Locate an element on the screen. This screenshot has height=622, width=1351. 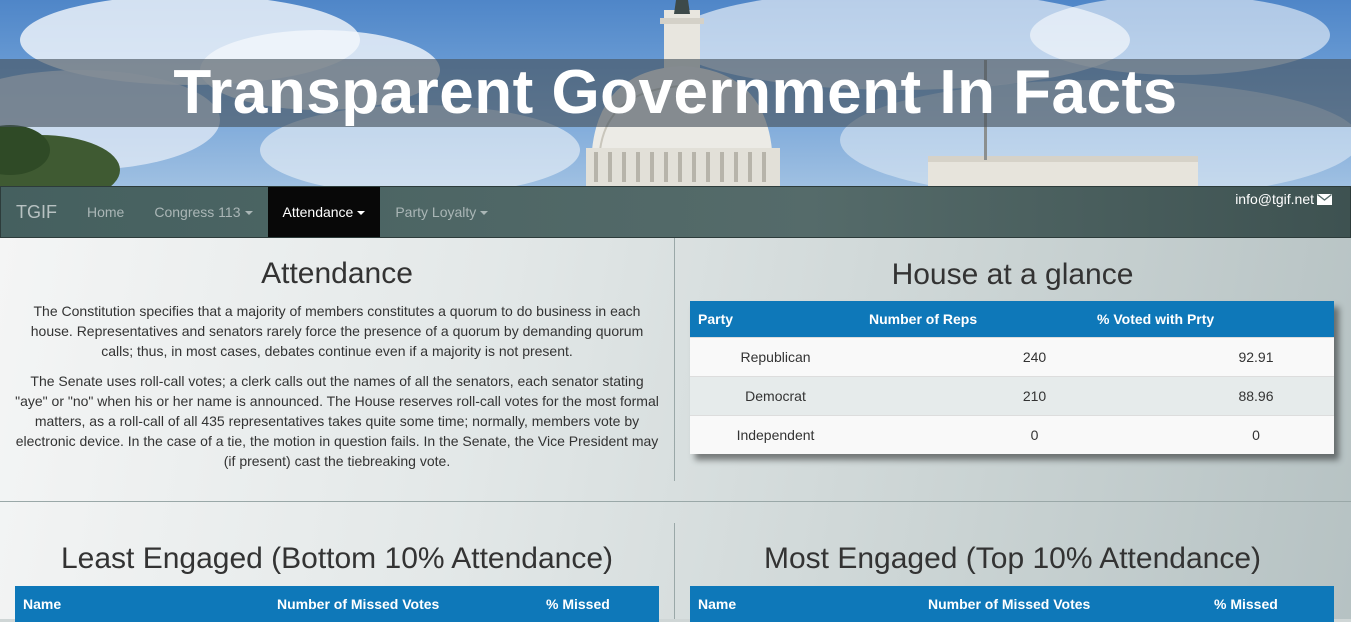
most-engaged-table: Name Number of Missed Votes % Missed is located at coordinates (1012, 604).